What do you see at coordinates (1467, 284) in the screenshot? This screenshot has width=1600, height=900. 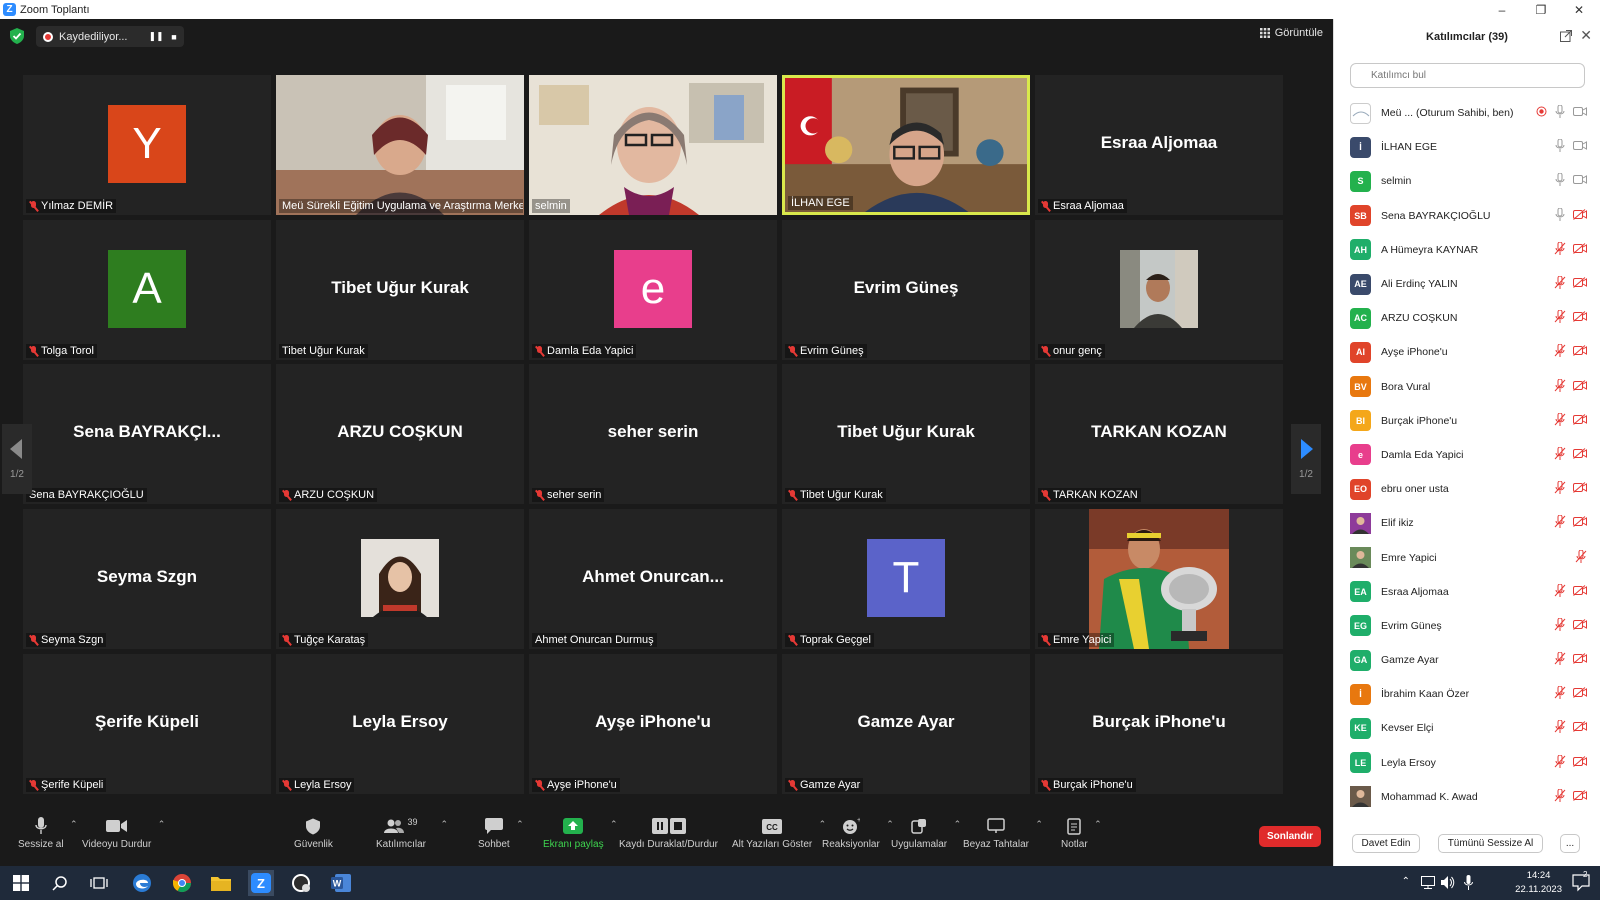 I see `participant-list-item: AE Ali Erdinç YALIN` at bounding box center [1467, 284].